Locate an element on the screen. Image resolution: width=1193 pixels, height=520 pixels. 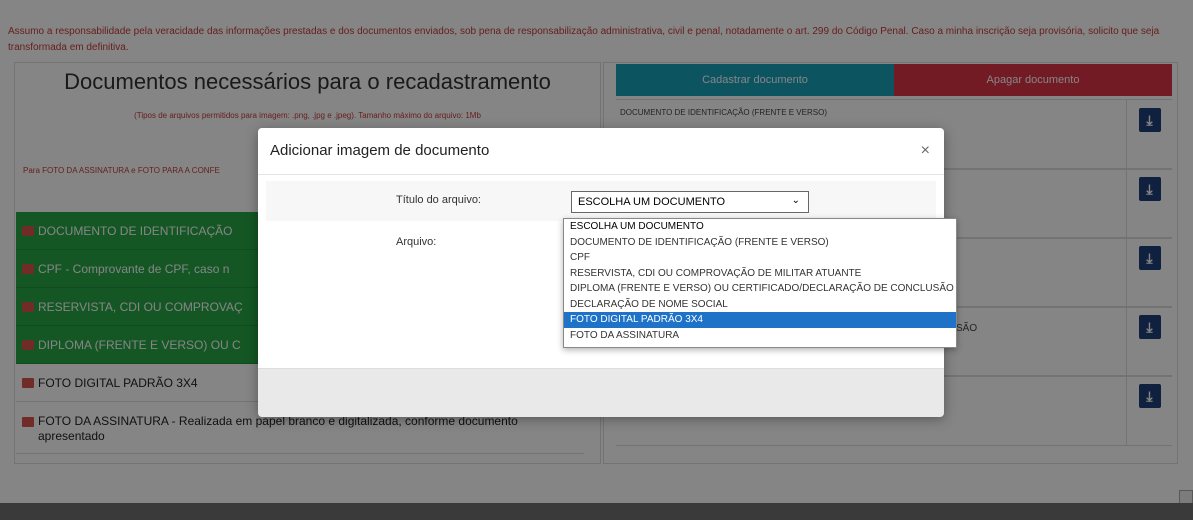
modal-footer is located at coordinates (601, 392).